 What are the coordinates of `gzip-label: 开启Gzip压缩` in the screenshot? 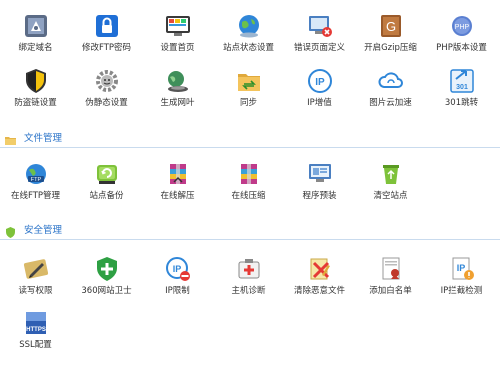 It's located at (390, 48).